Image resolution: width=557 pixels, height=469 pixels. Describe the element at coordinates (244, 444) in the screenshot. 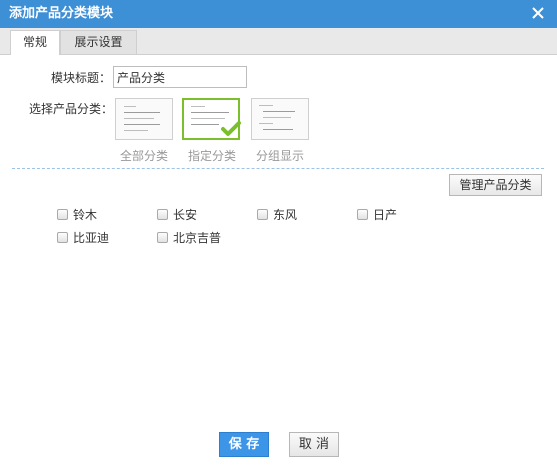

I see `save-button: 保 存` at that location.